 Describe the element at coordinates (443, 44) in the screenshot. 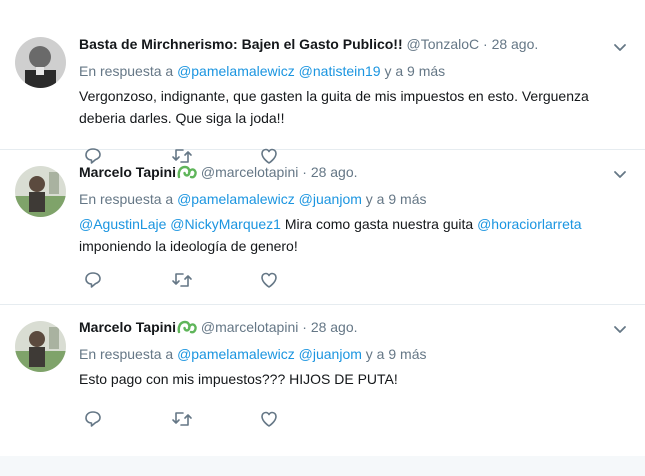

I see `user-handle: @TonzaloC` at that location.